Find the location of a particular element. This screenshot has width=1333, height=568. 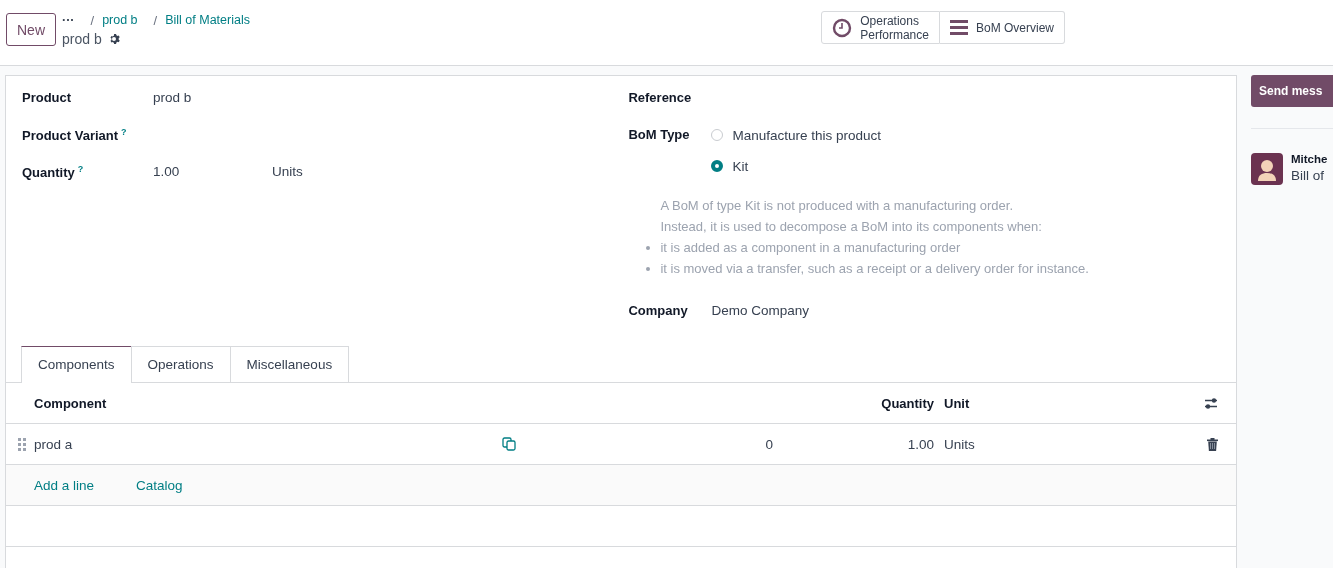

breadcrumb-link: prod b is located at coordinates (120, 20).